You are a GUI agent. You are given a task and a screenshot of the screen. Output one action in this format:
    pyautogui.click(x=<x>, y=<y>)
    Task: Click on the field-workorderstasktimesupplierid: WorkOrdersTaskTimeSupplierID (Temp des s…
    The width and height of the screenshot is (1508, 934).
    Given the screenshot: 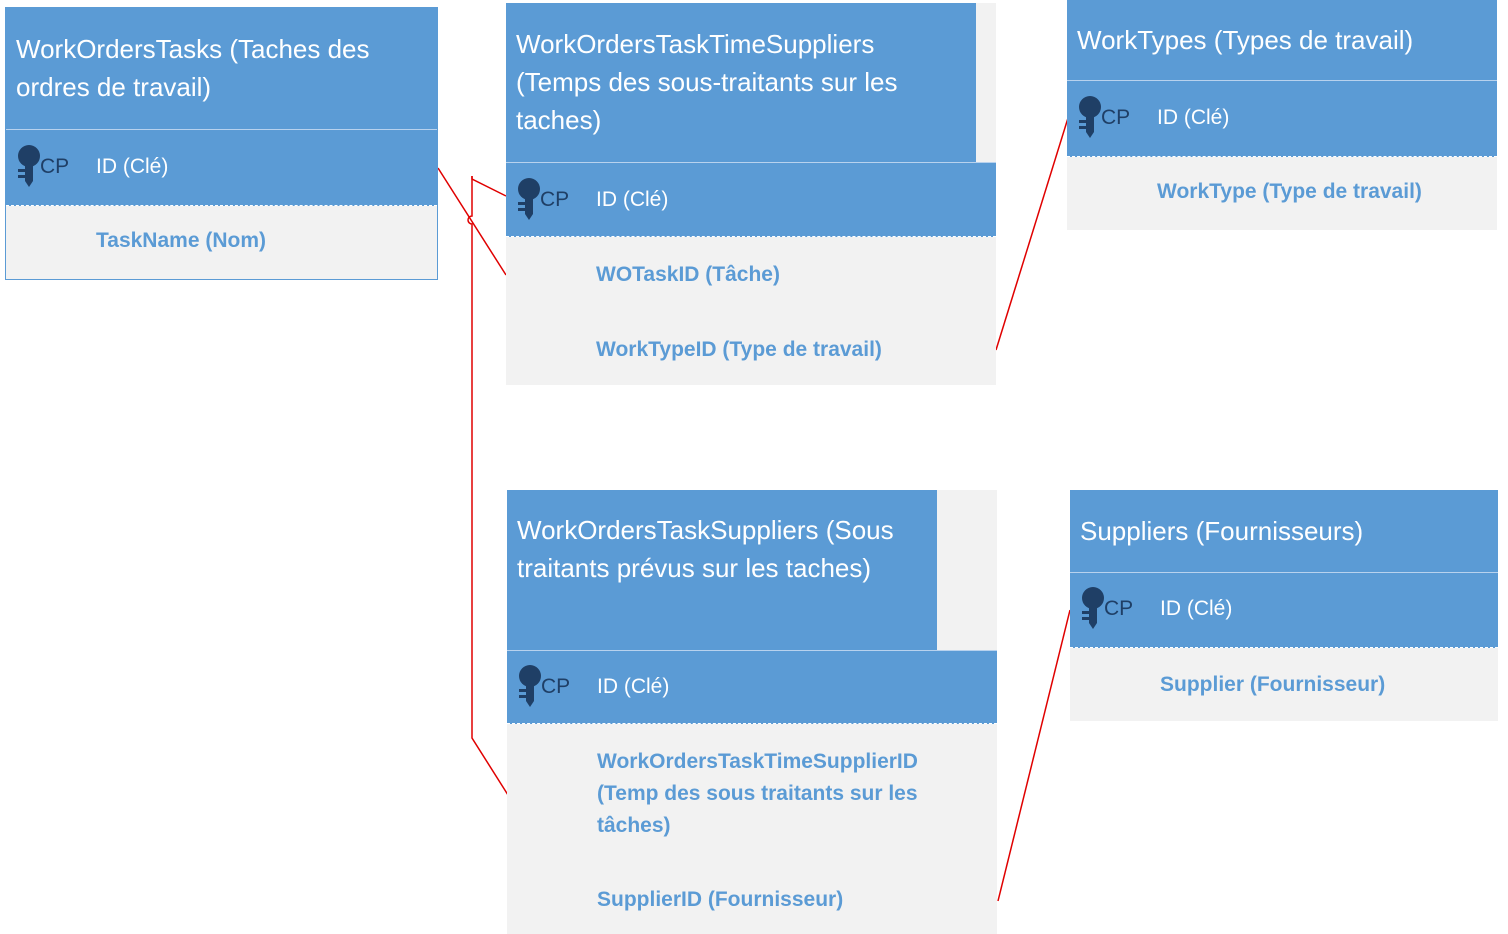 What is the action you would take?
    pyautogui.click(x=782, y=794)
    